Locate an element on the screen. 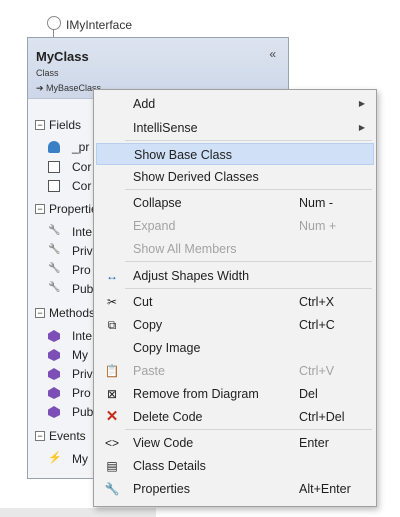  menu-item-collapse: Collapse Num - is located at coordinates (235, 203).